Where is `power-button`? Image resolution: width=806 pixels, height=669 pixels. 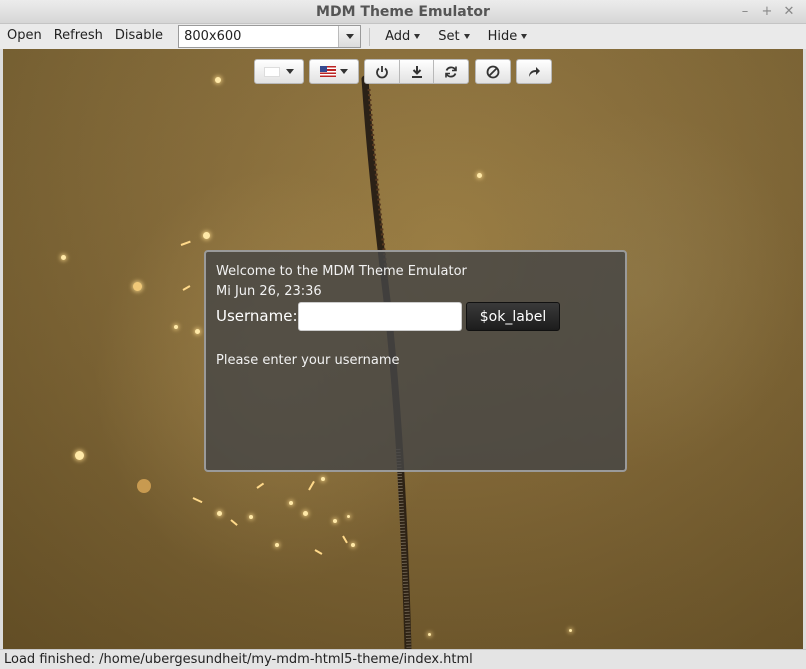
power-button is located at coordinates (382, 71).